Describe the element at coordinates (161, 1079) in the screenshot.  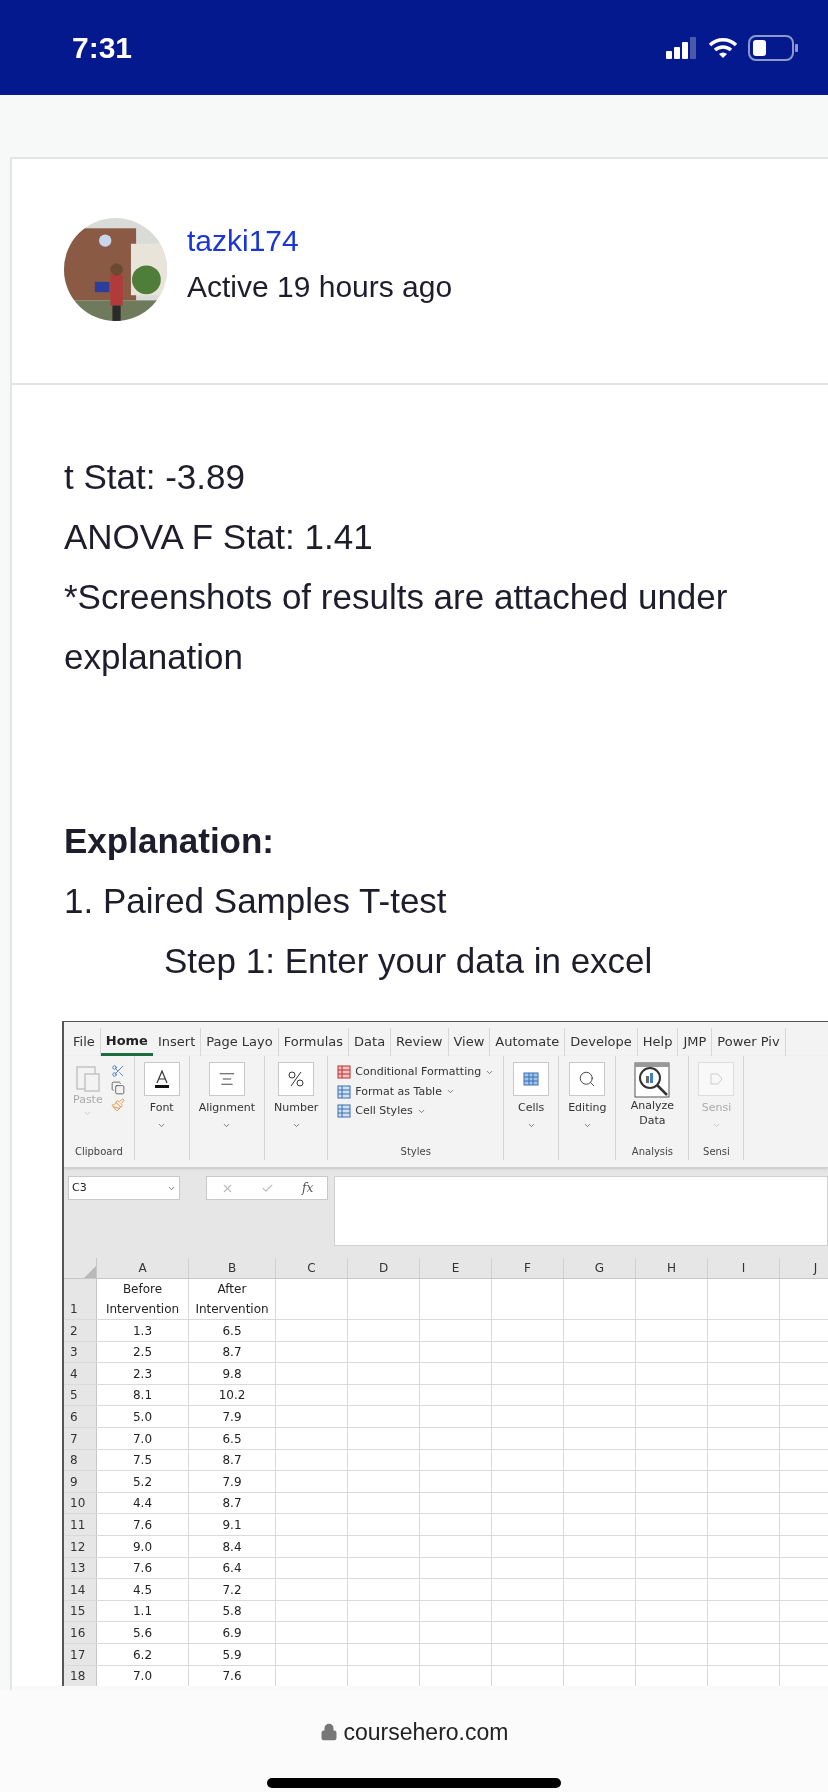
I see `font-color-icon` at that location.